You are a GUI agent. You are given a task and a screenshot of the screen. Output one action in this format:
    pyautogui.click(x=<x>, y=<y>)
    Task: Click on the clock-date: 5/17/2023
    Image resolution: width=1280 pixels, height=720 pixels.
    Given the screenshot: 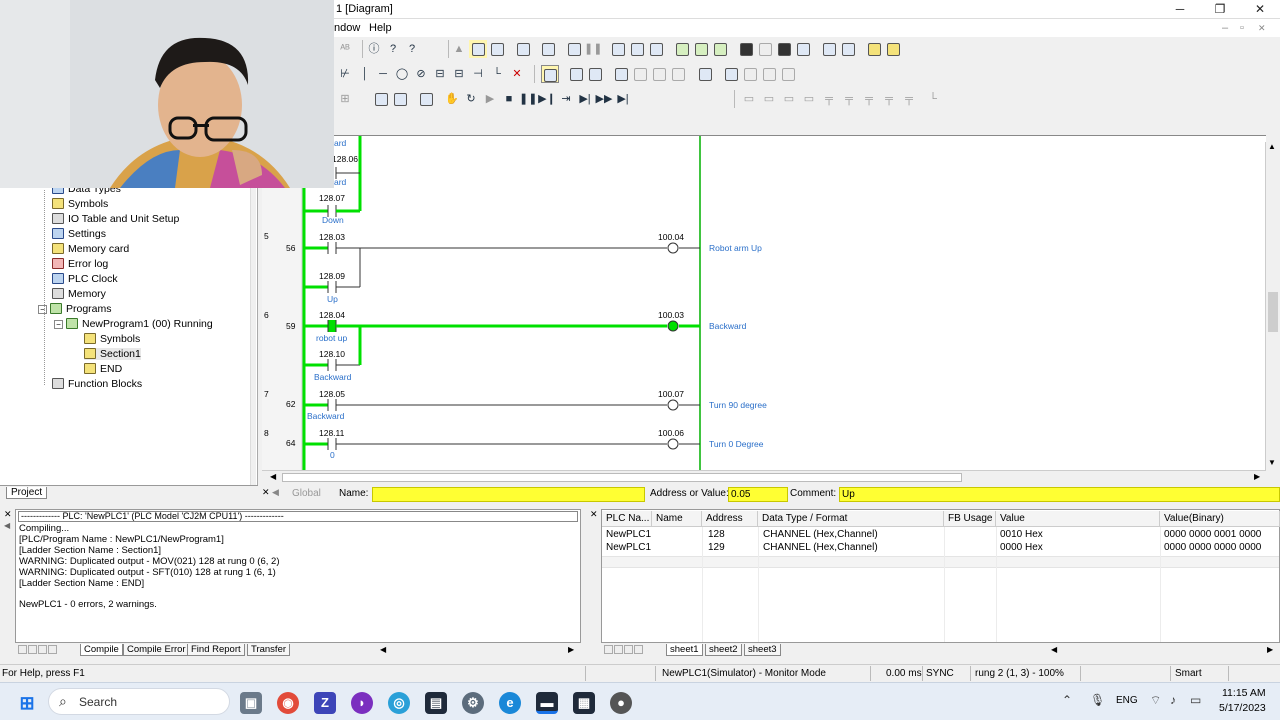 What is the action you would take?
    pyautogui.click(x=1242, y=708)
    